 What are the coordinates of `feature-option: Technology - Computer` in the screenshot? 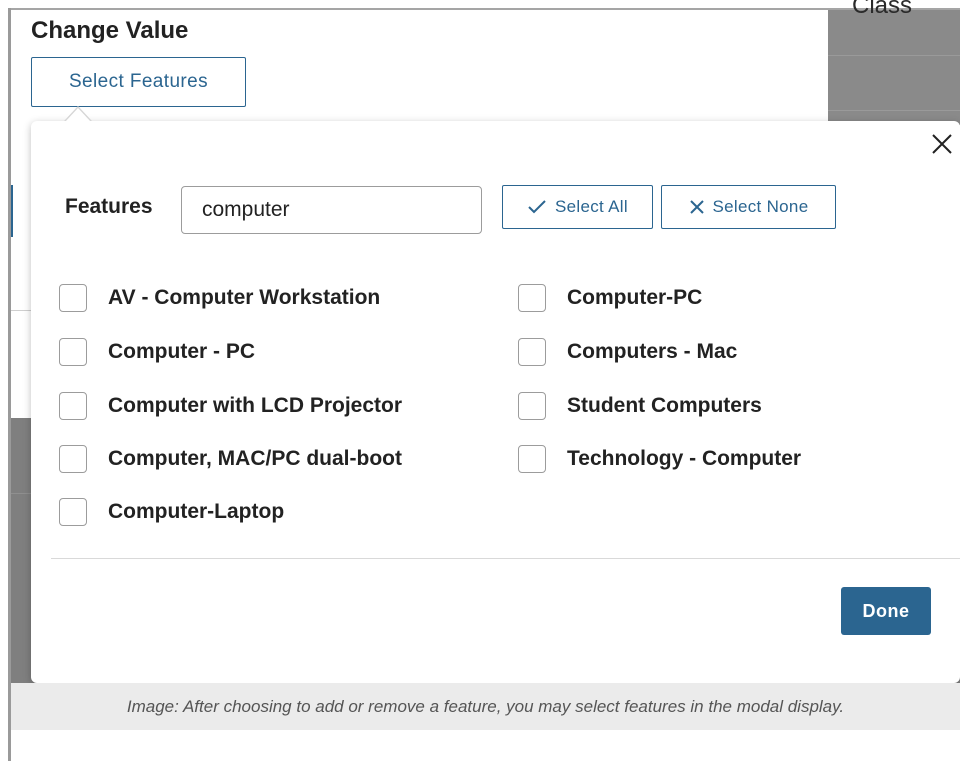 It's located at (659, 459).